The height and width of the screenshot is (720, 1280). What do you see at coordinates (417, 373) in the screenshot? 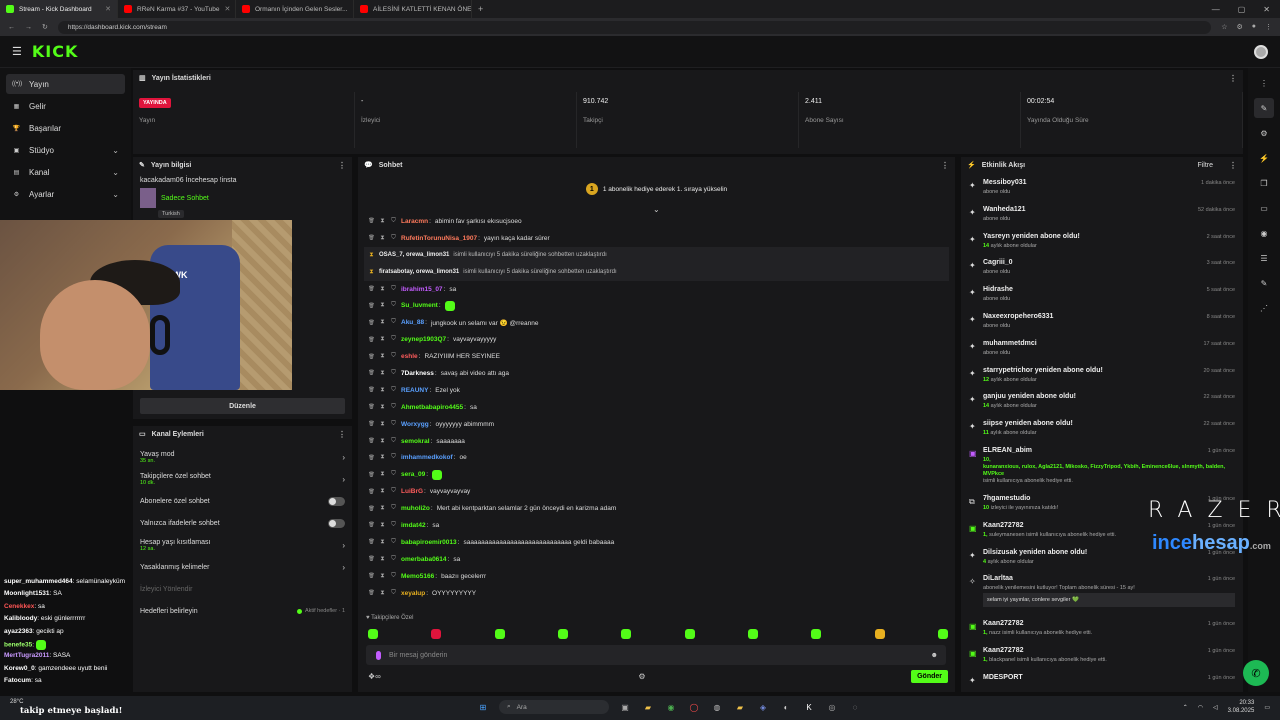
I see `chat-username: 7Darkness` at bounding box center [417, 373].